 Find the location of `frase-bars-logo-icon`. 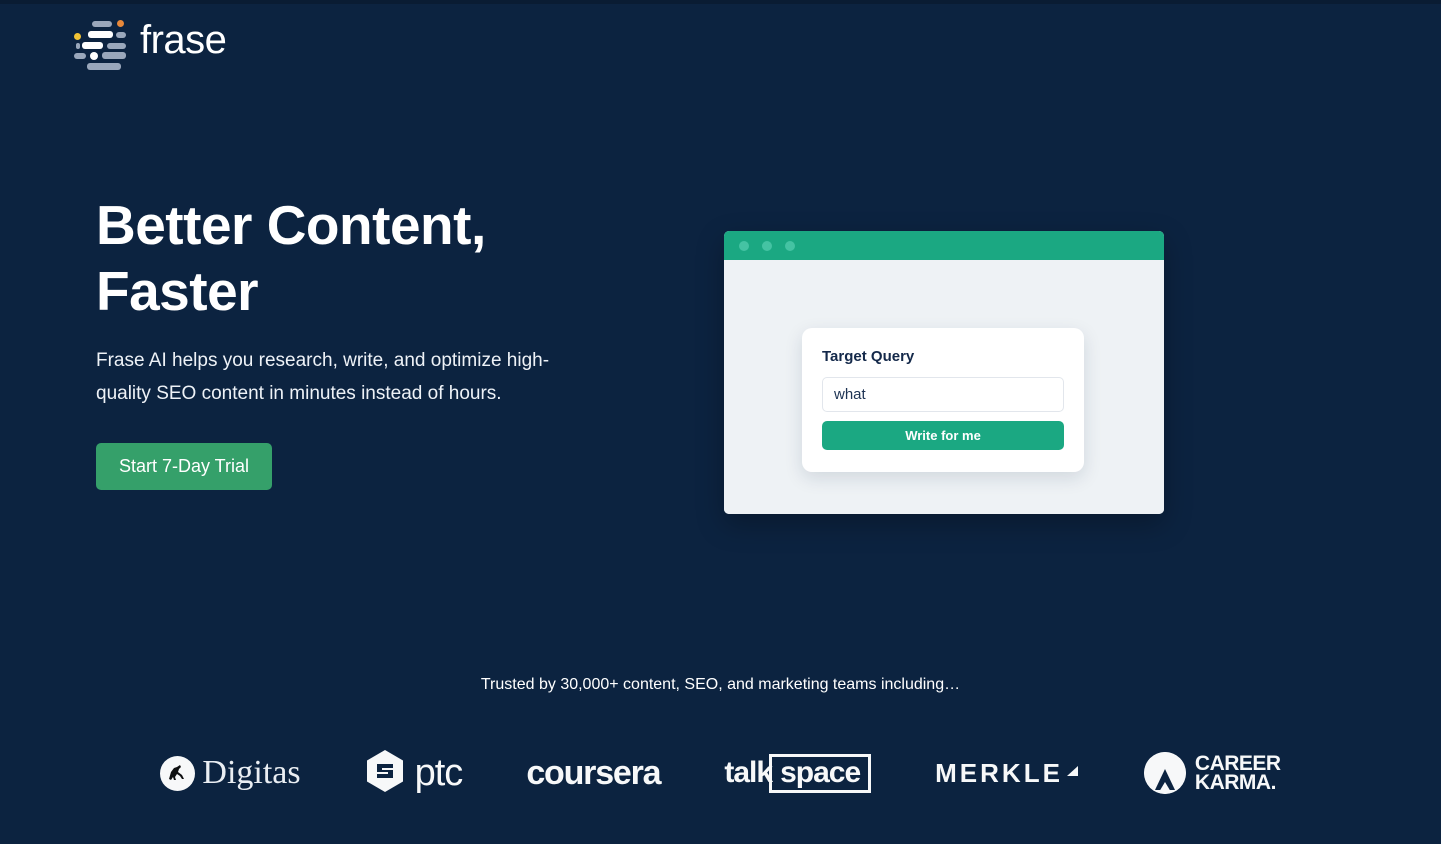

frase-bars-logo-icon is located at coordinates (100, 44).